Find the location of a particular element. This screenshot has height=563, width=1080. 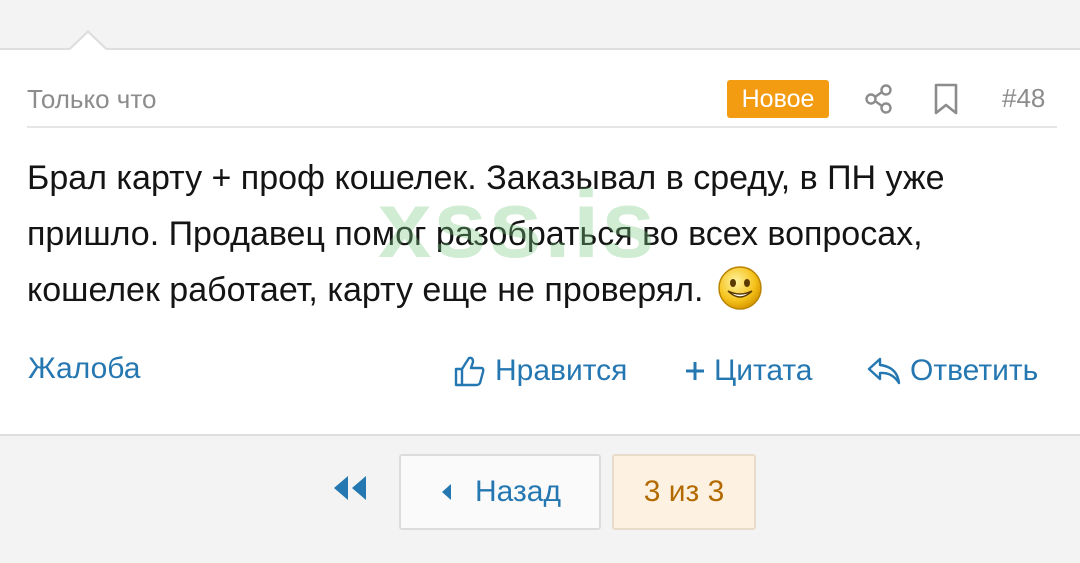

like-button: Нравится is located at coordinates (540, 371).